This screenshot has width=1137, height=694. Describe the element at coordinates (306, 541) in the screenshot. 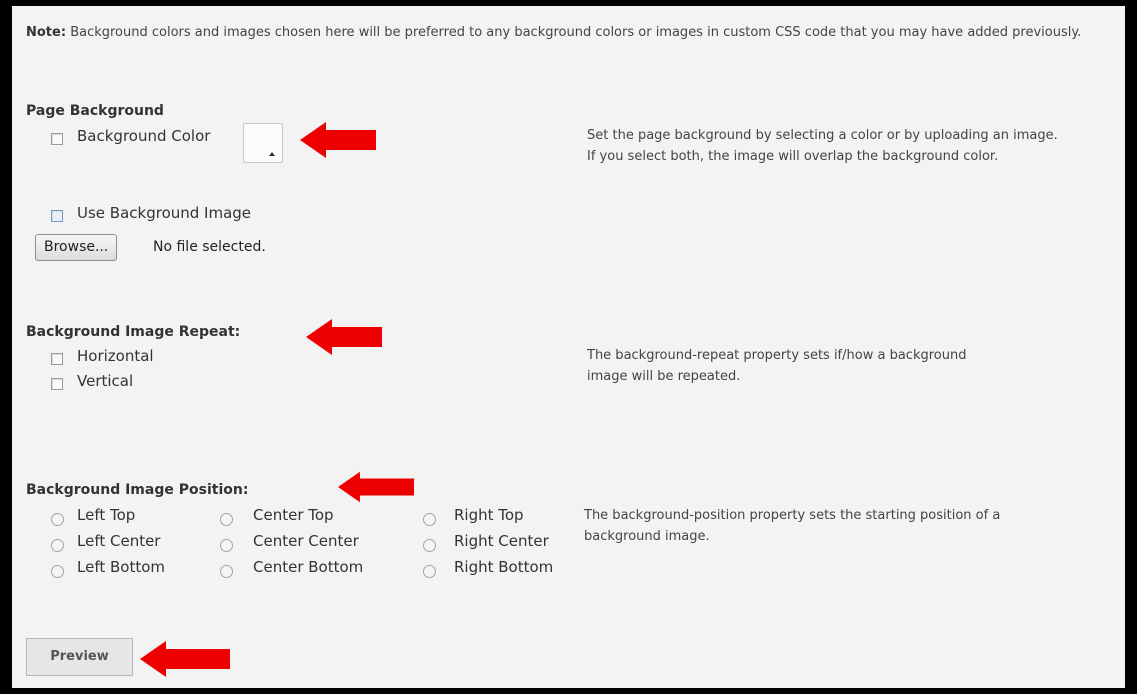

I see `position-center-center-label: Center Center` at that location.